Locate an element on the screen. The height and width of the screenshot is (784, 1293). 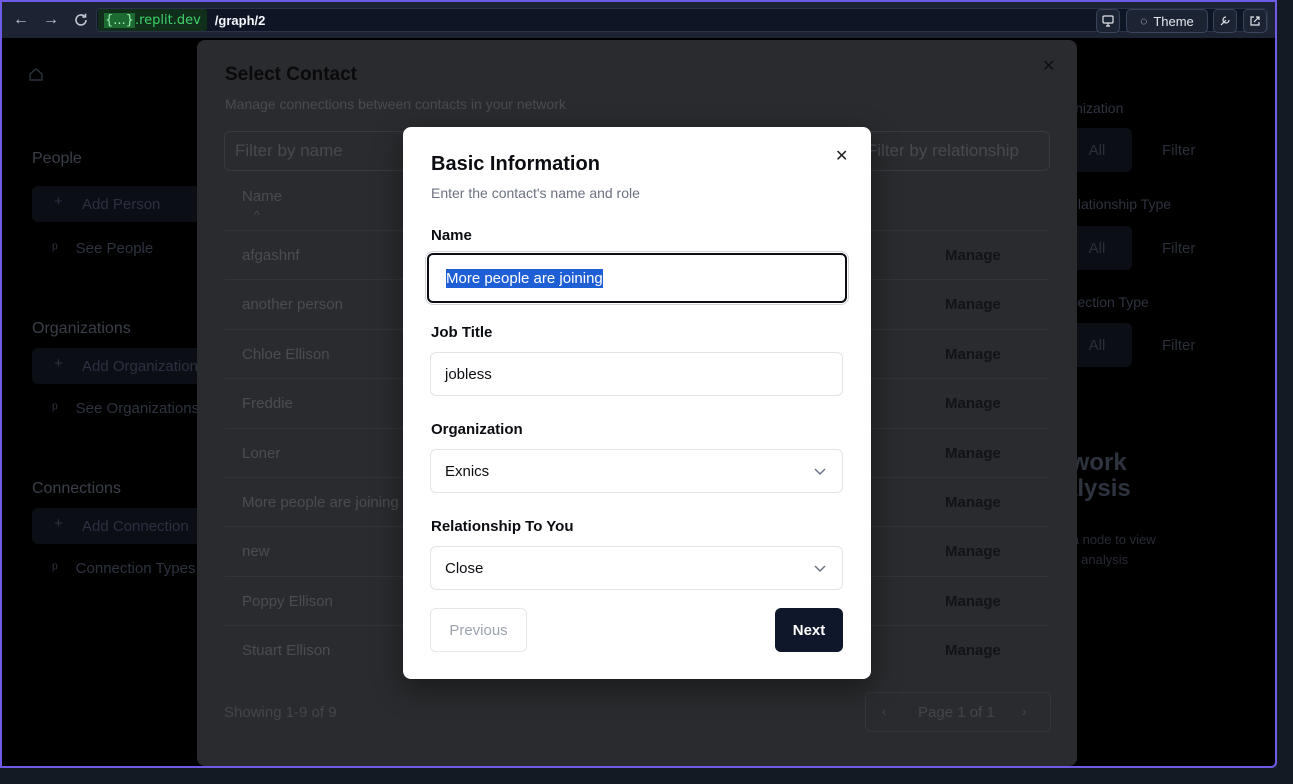
job-title-value: jobless is located at coordinates (468, 374).